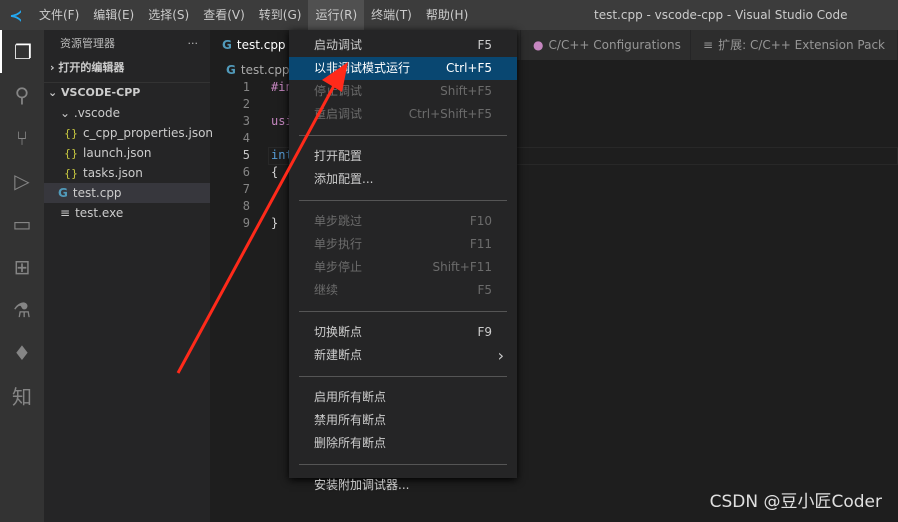 Image resolution: width=898 pixels, height=522 pixels. I want to click on menu-item-label: 单步执行, so click(338, 244).